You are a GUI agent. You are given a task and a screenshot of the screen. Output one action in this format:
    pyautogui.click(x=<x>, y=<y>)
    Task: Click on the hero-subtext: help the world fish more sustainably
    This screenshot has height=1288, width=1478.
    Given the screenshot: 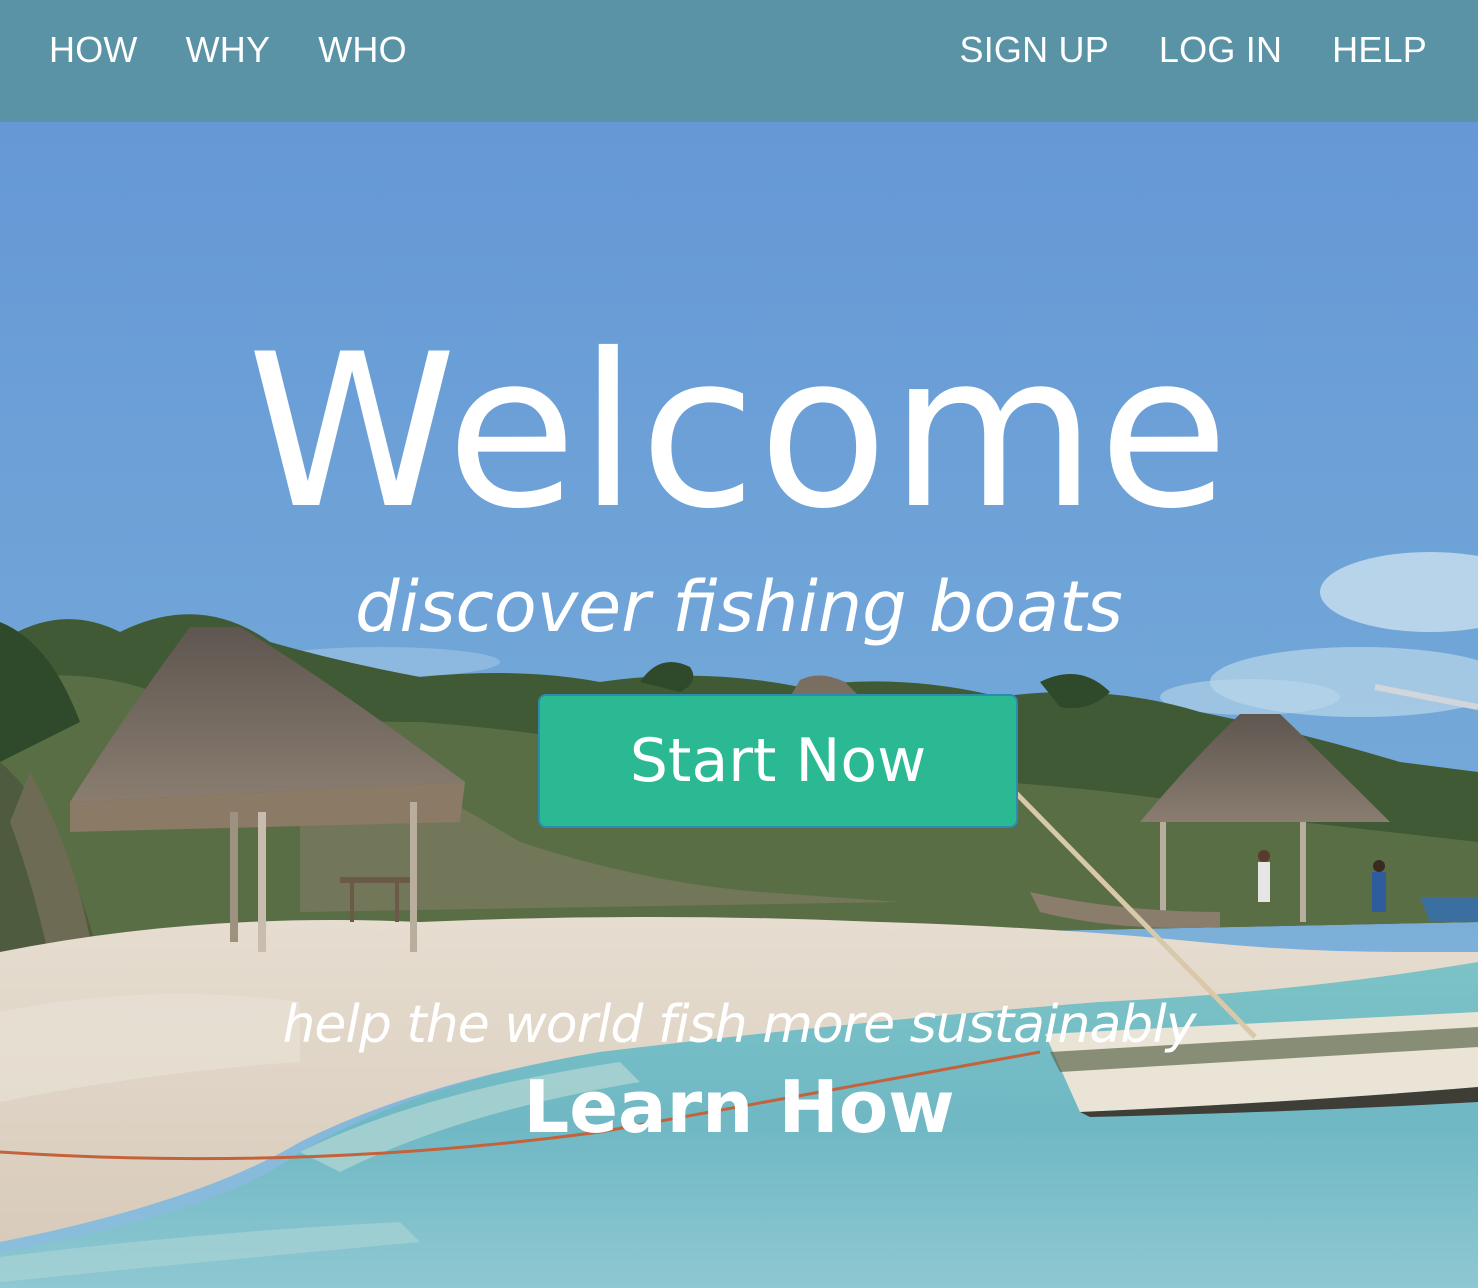 What is the action you would take?
    pyautogui.click(x=739, y=1025)
    